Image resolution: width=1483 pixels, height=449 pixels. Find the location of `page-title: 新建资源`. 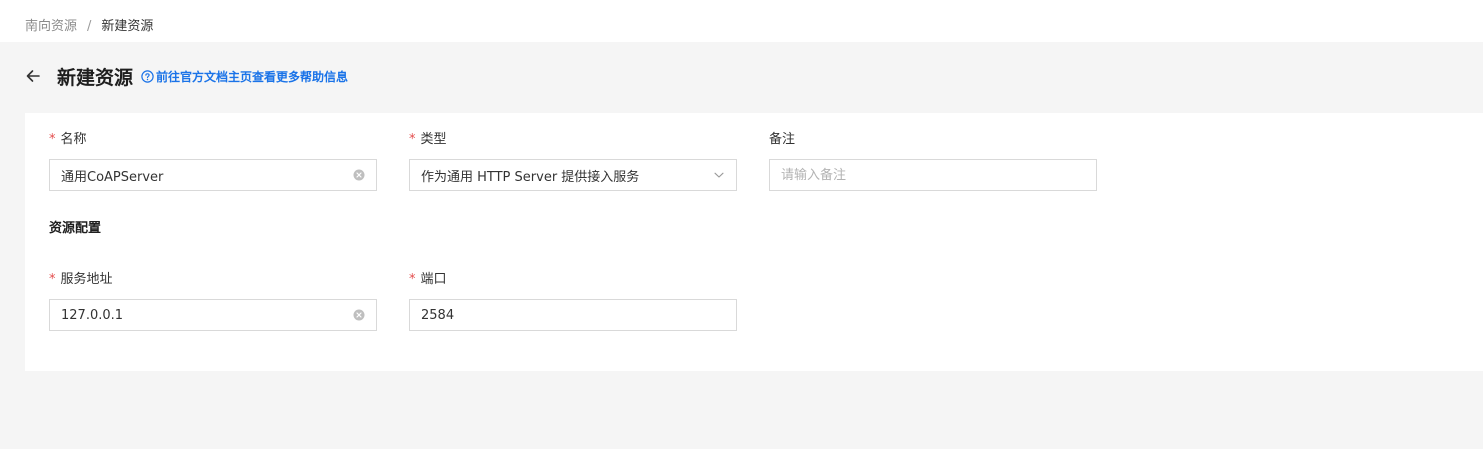

page-title: 新建资源 is located at coordinates (95, 77).